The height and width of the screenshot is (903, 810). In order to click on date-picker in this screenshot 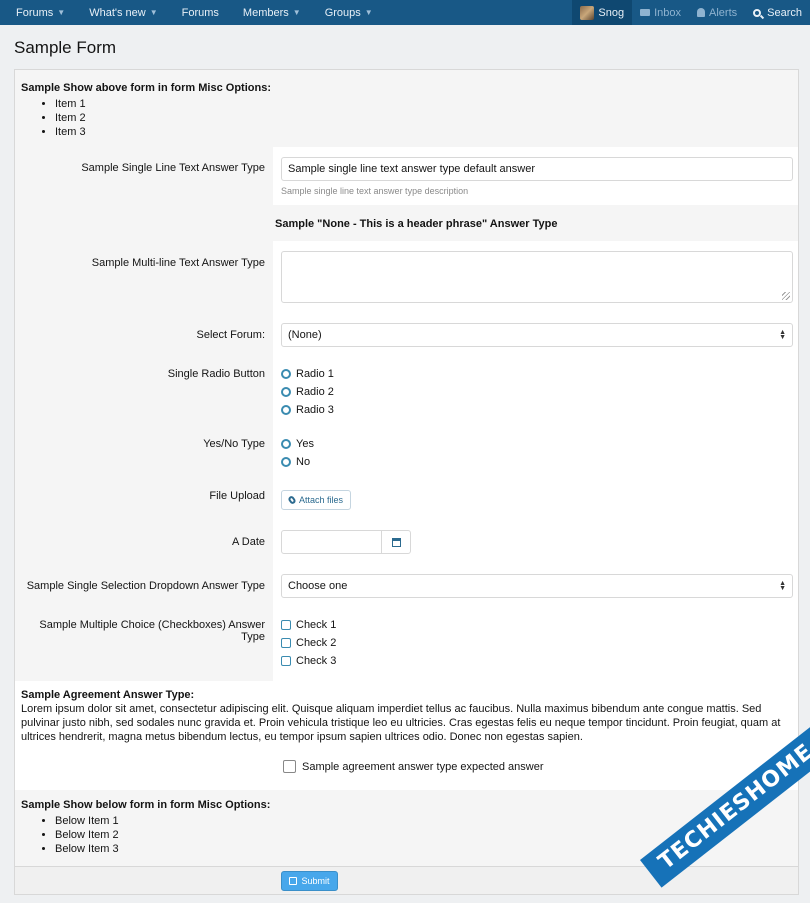, I will do `click(346, 542)`.